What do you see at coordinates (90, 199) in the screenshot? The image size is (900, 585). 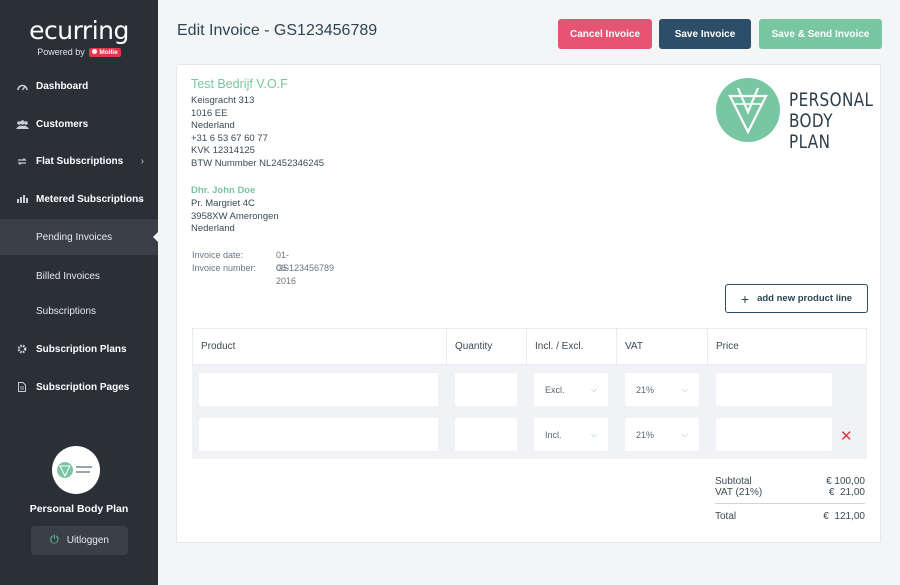 I see `sidebar-item-label: Metered Subscriptions` at bounding box center [90, 199].